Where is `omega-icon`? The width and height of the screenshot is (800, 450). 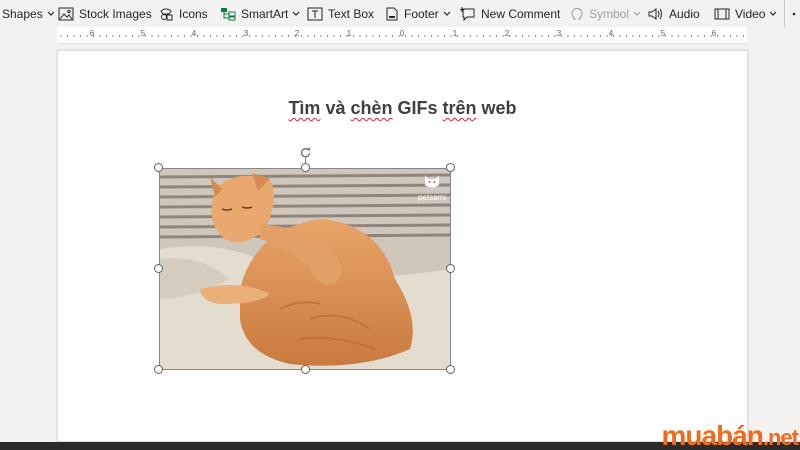 omega-icon is located at coordinates (577, 13).